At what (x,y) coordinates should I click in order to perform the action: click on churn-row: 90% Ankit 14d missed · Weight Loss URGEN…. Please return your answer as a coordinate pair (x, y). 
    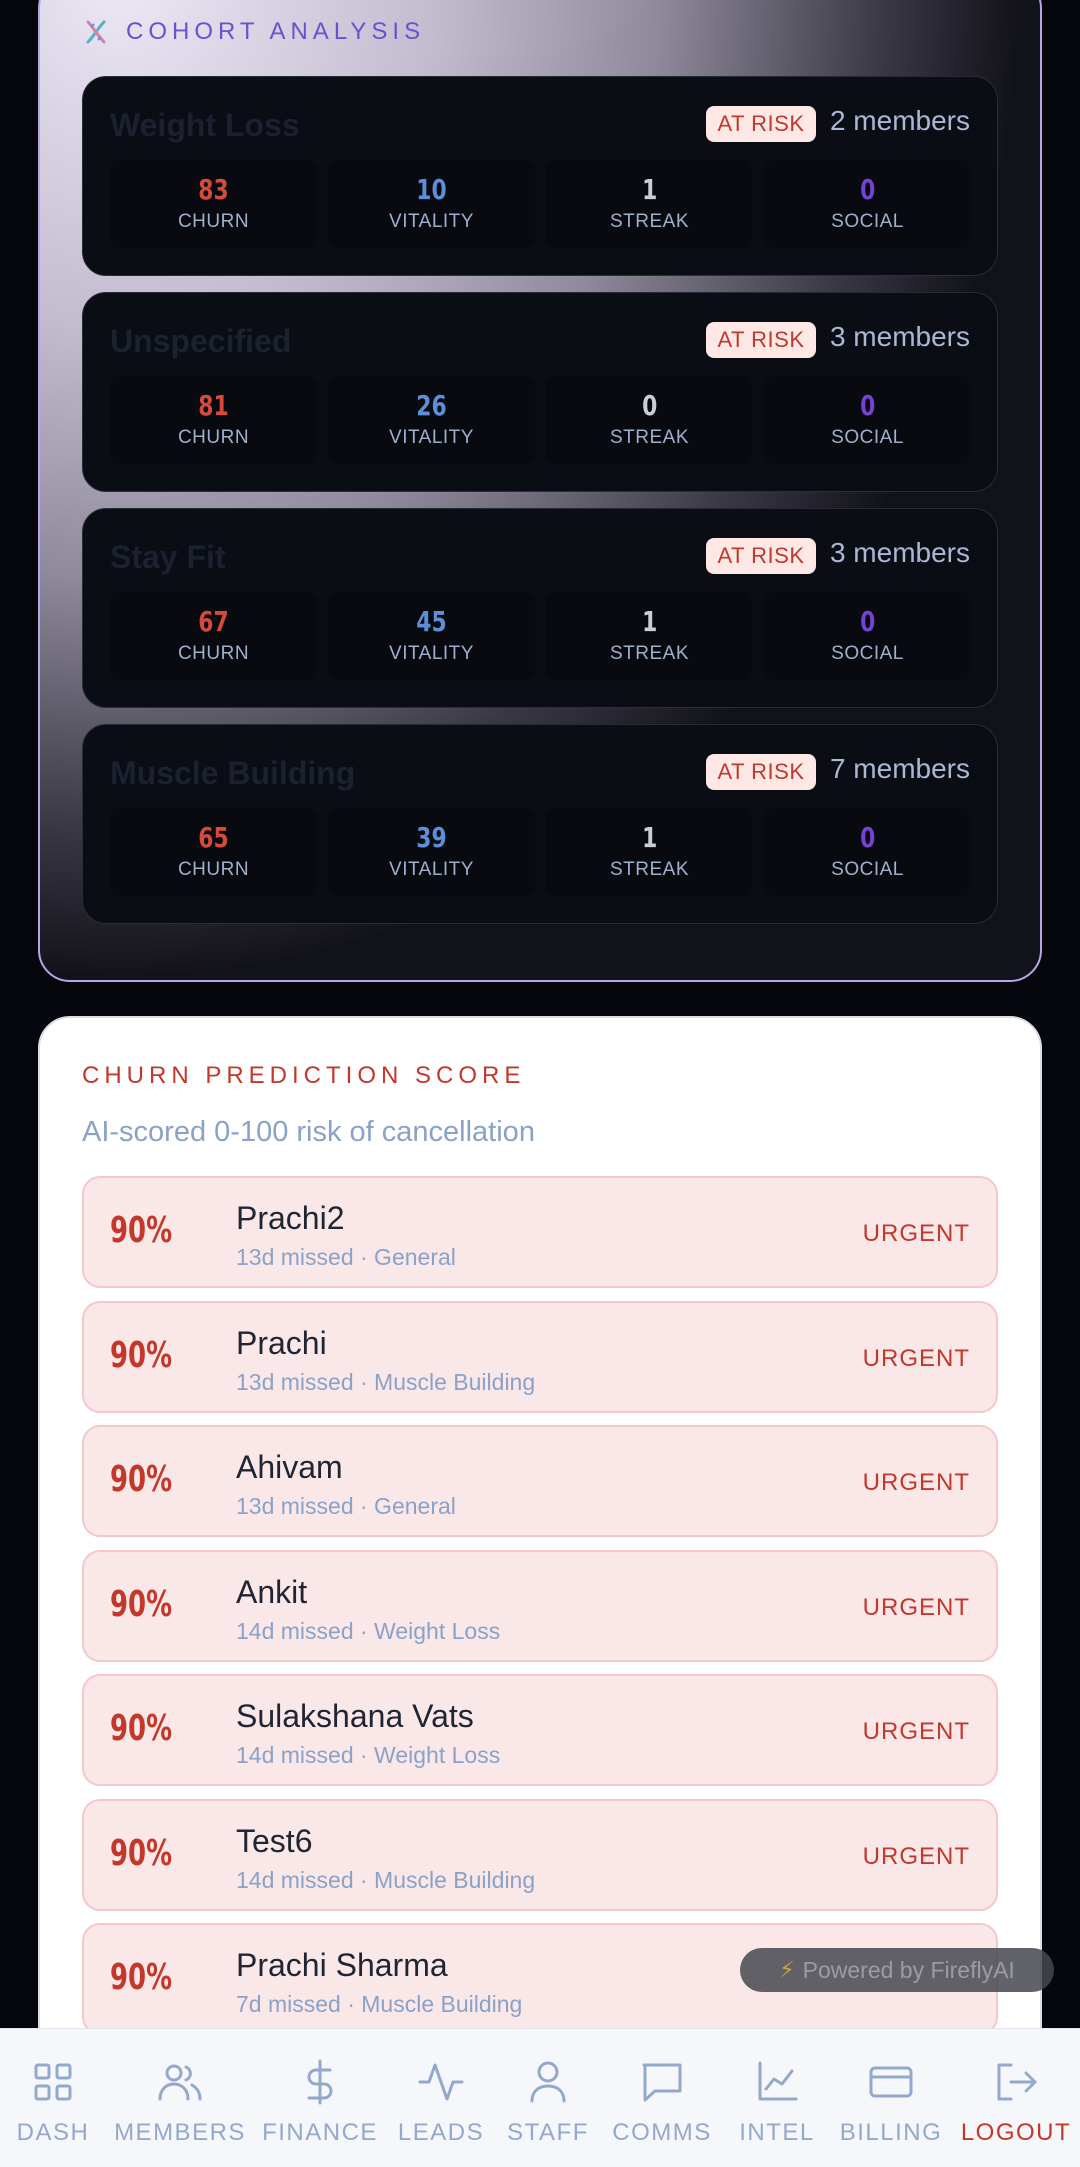
    Looking at the image, I should click on (540, 1605).